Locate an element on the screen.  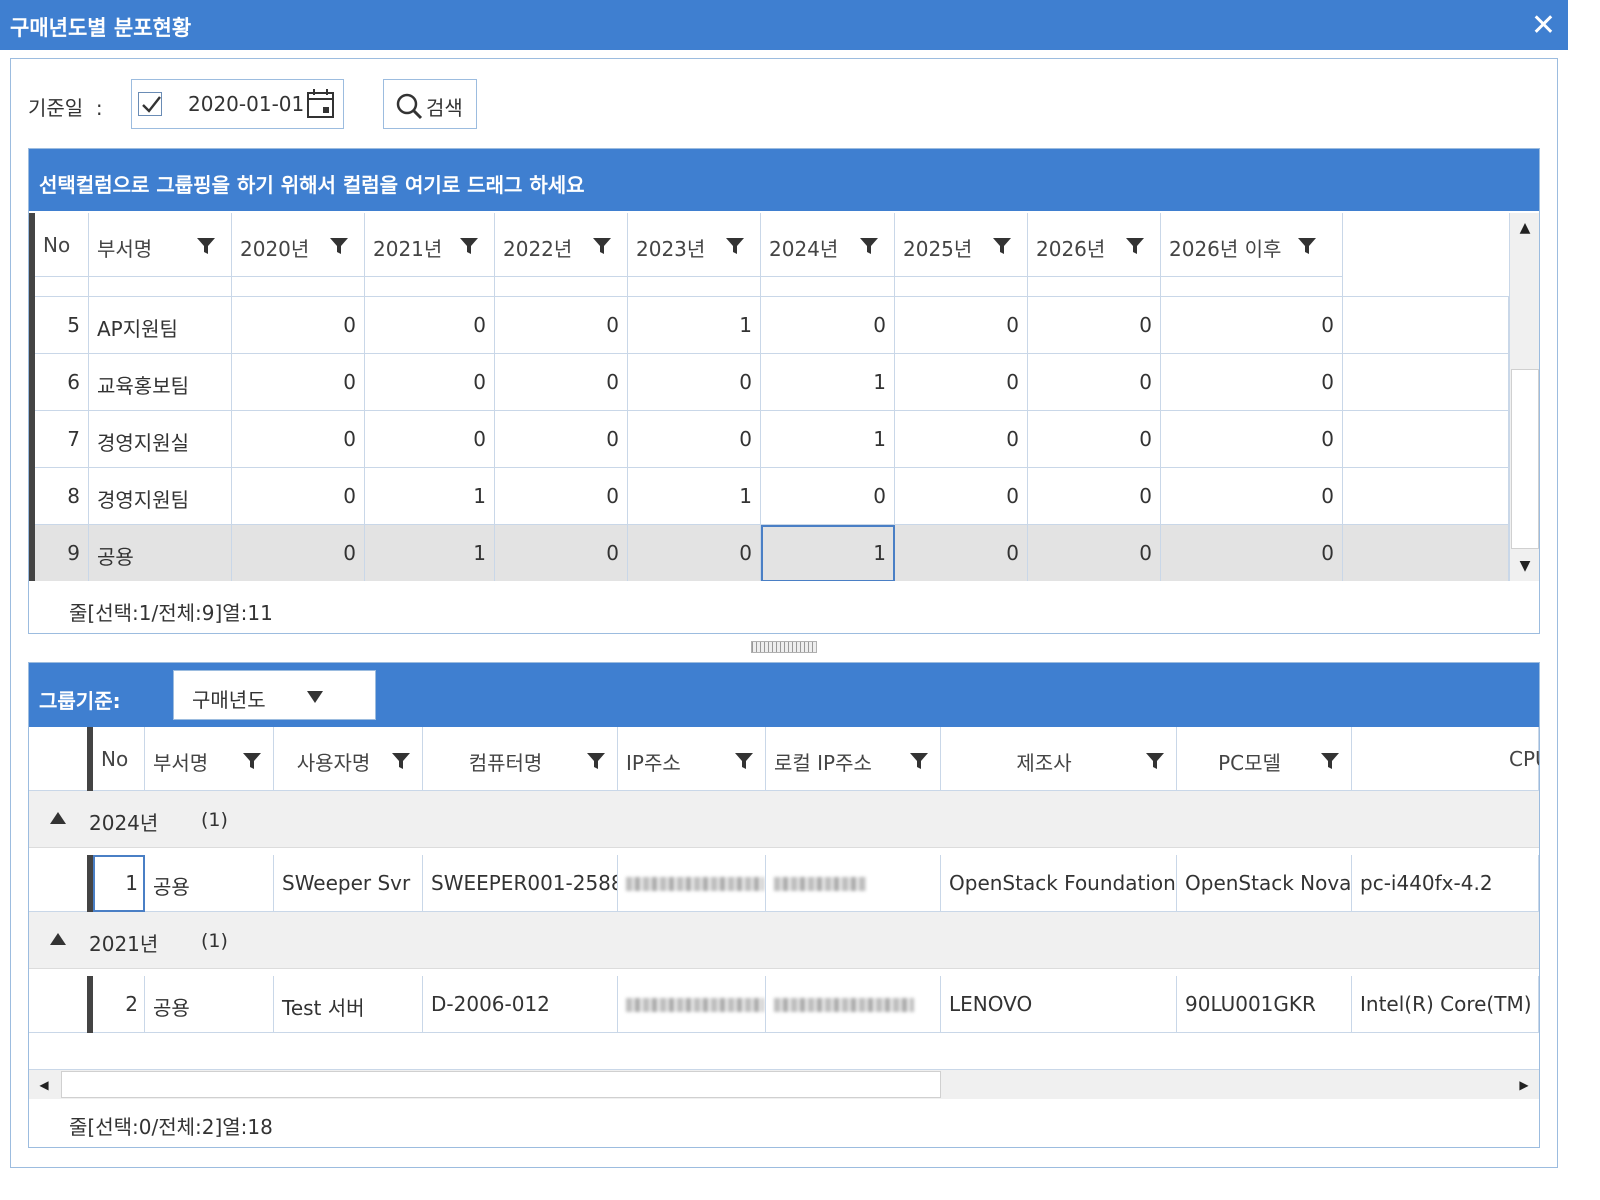
table-cell: SWeeper Svr is located at coordinates (348, 883).